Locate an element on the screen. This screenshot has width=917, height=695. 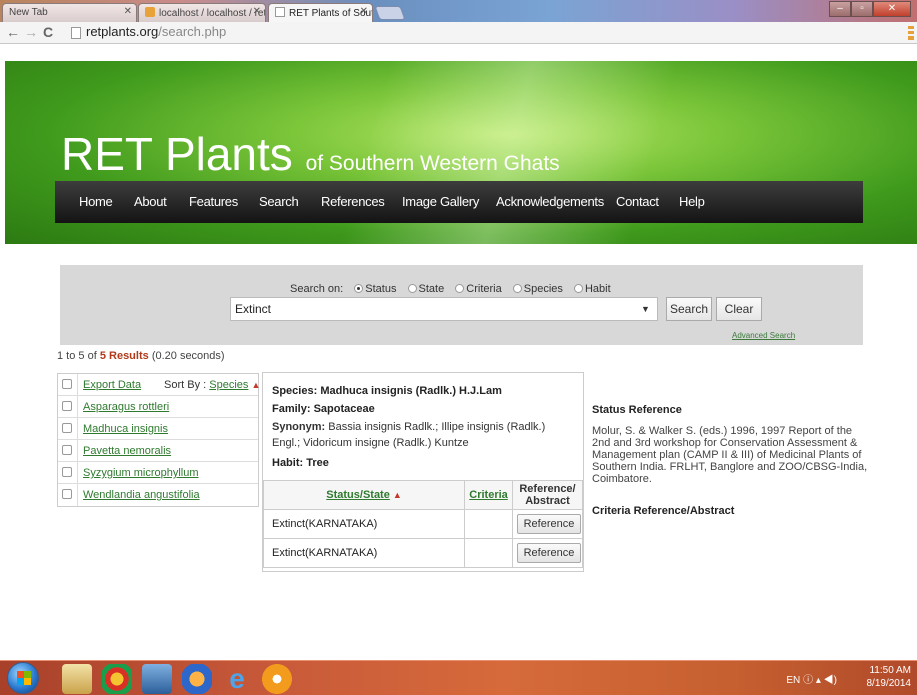
nav-home: Home is located at coordinates (96, 201).